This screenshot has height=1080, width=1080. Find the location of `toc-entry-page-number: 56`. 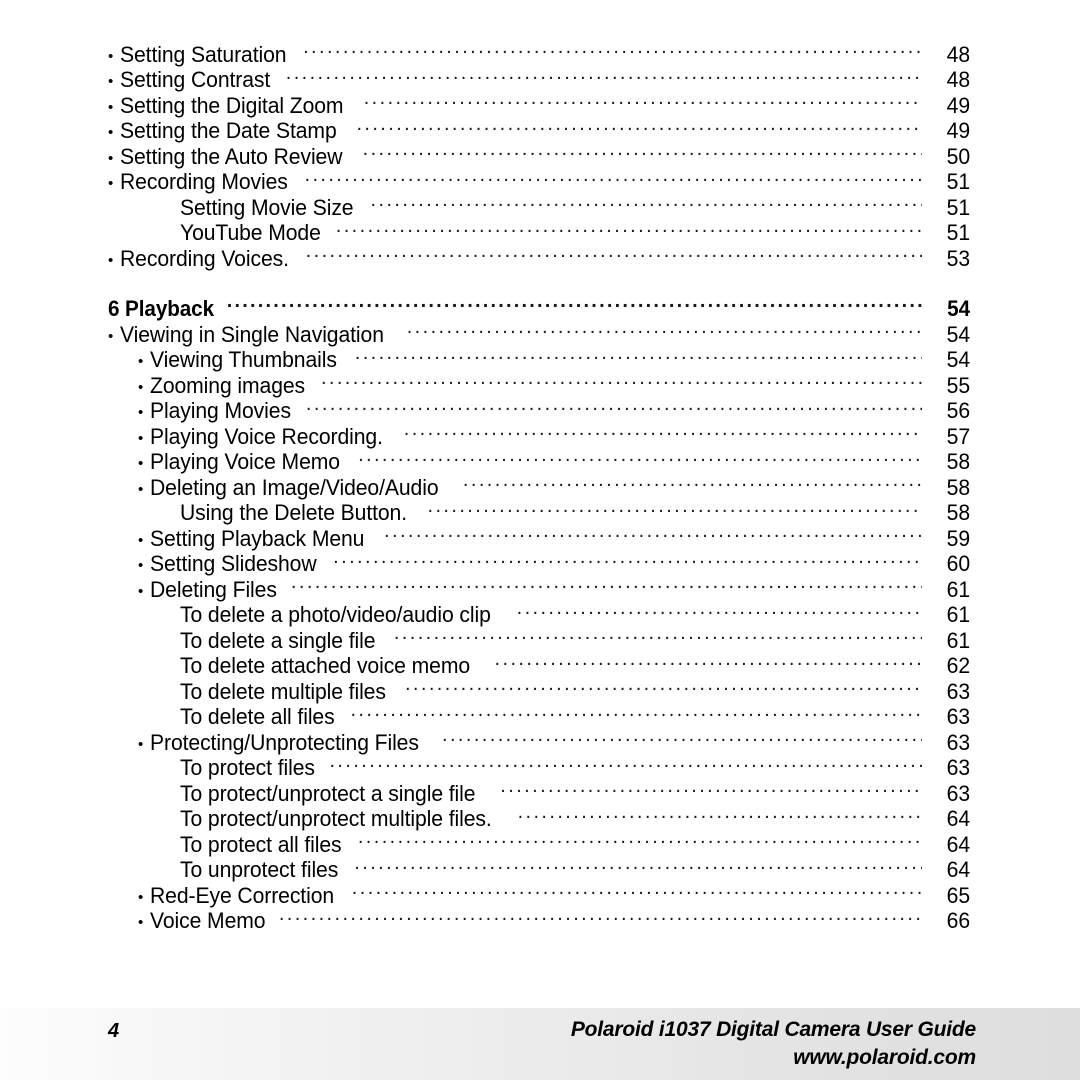

toc-entry-page-number: 56 is located at coordinates (958, 410).